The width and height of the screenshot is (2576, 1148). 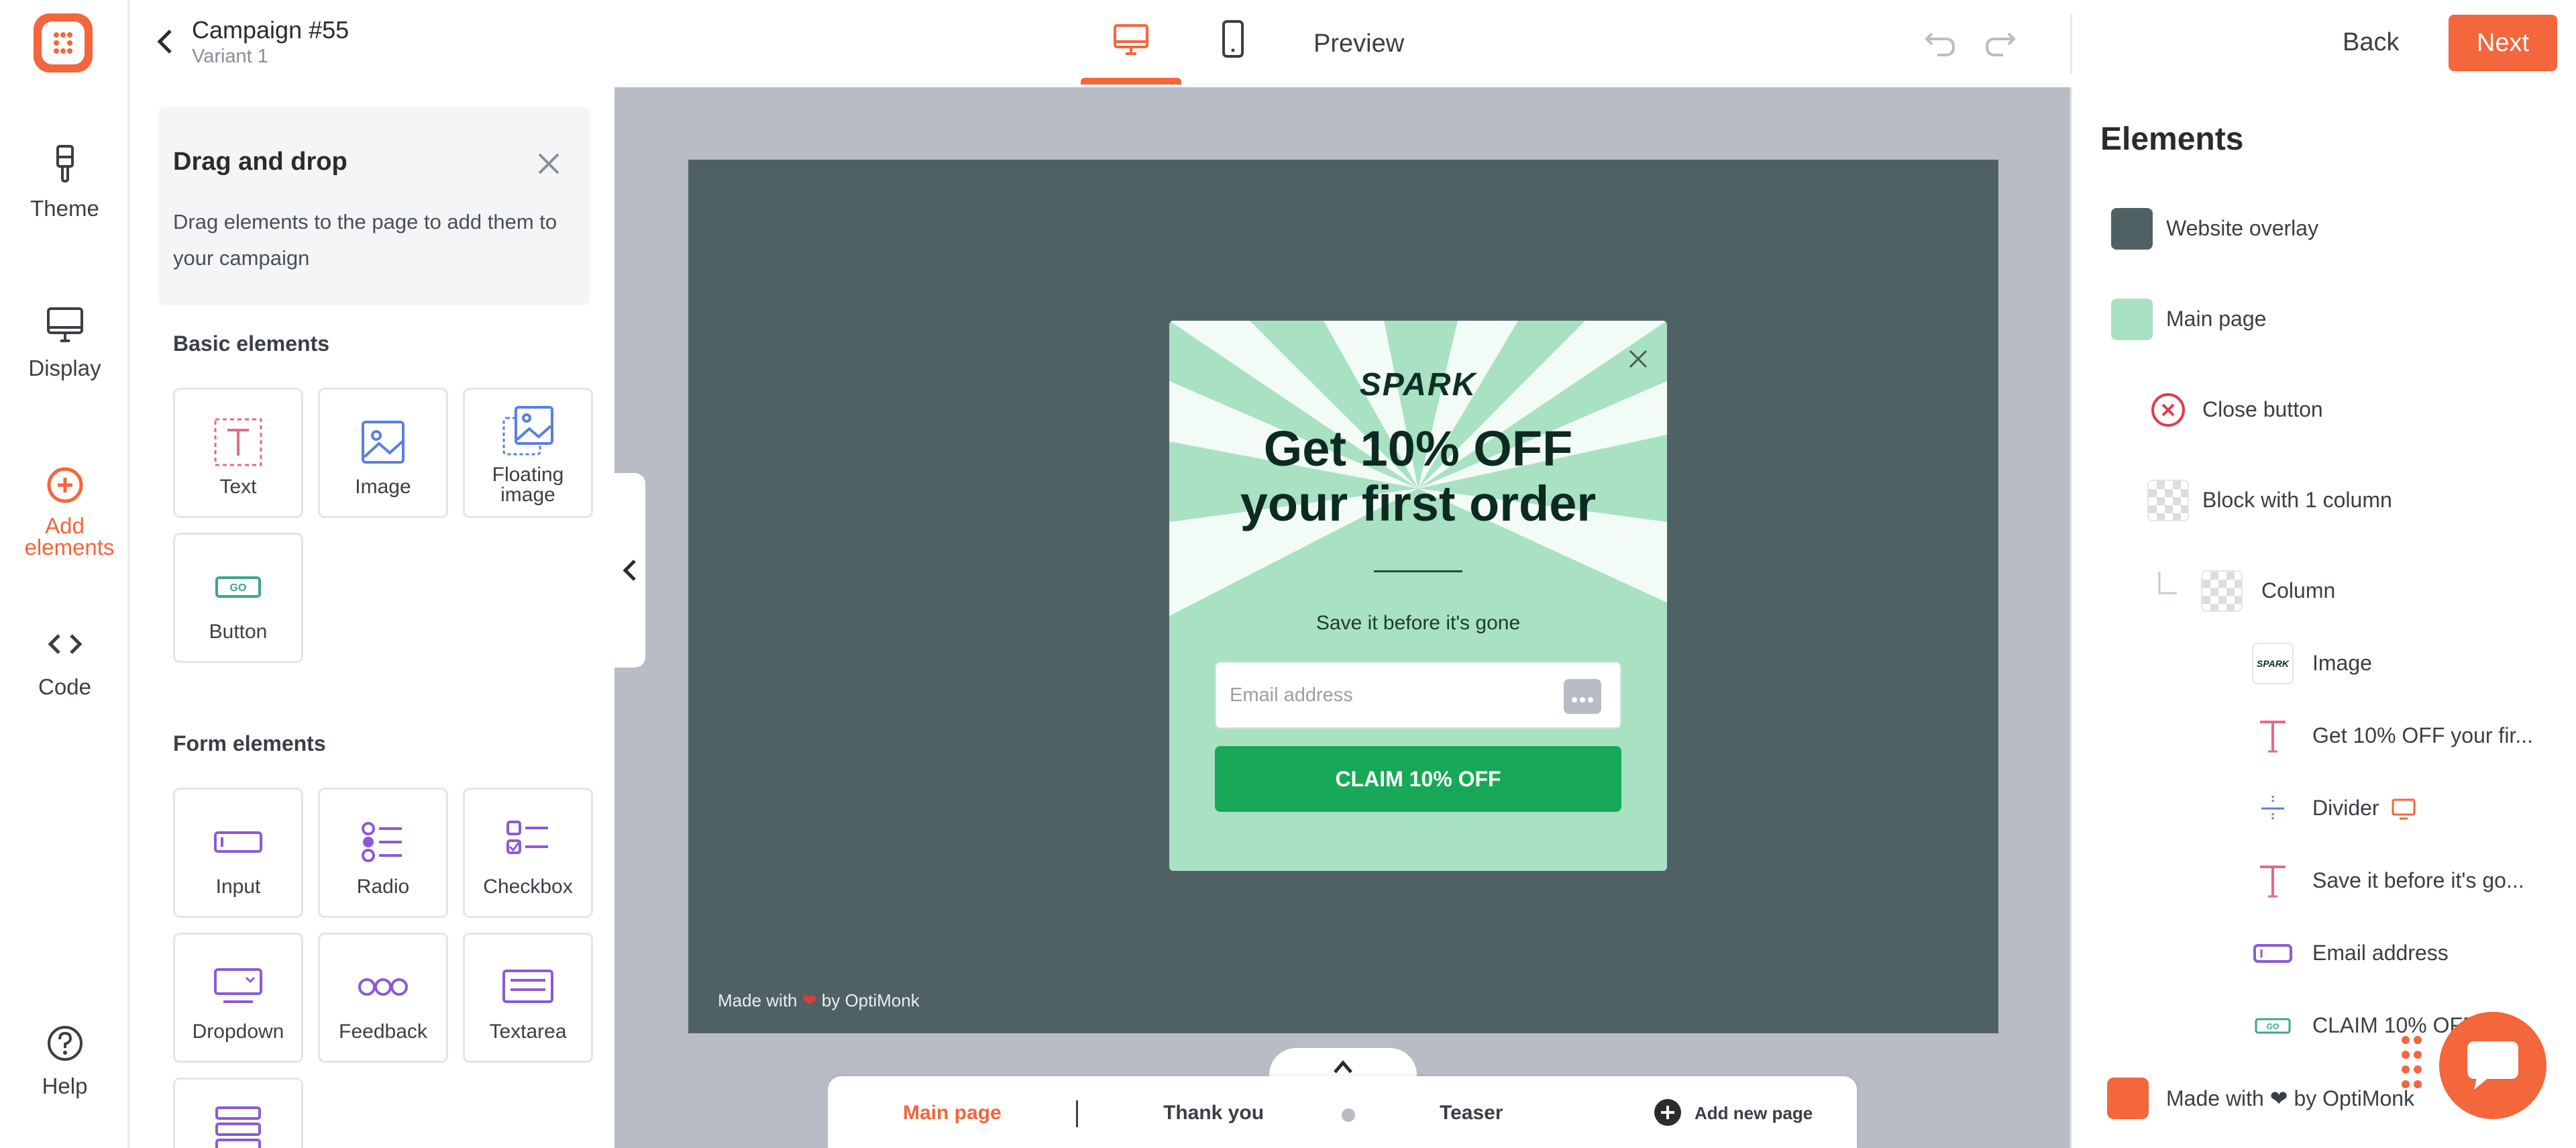 What do you see at coordinates (549, 163) in the screenshot?
I see `close-icon` at bounding box center [549, 163].